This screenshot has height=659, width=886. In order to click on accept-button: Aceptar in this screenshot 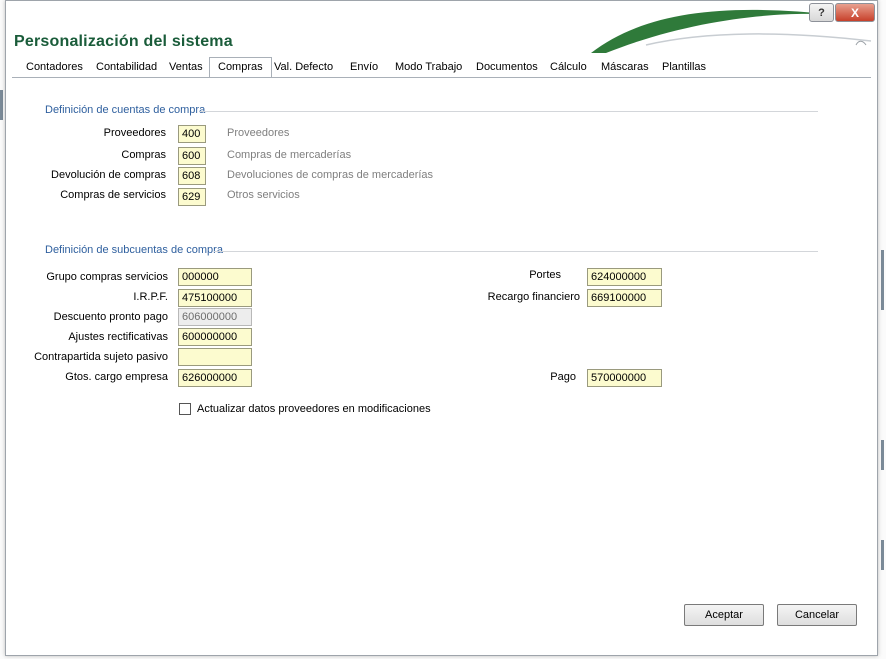, I will do `click(724, 615)`.